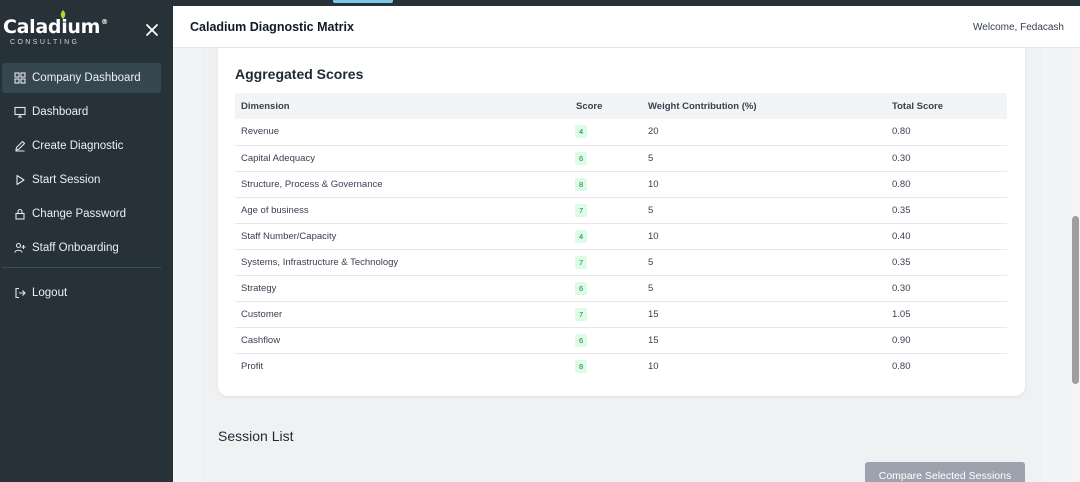 The height and width of the screenshot is (482, 1080). Describe the element at coordinates (152, 30) in the screenshot. I see `close-icon` at that location.